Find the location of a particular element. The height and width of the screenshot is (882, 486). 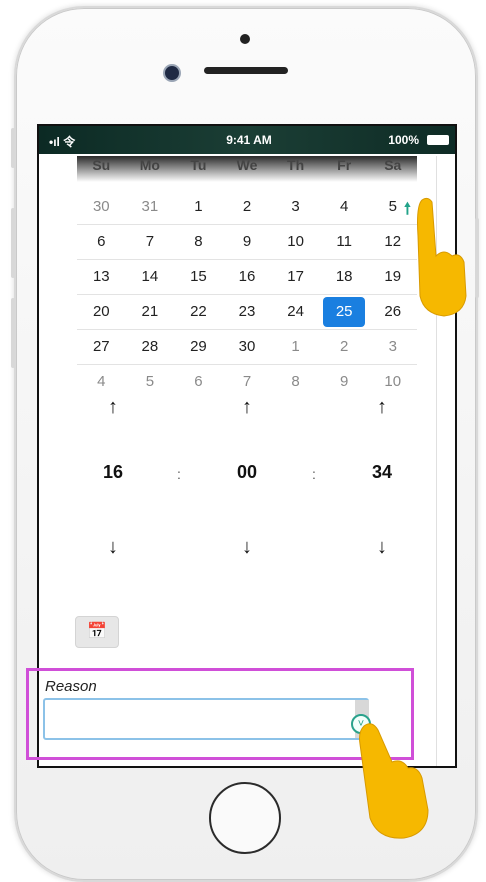

calendar-day: 19 is located at coordinates (392, 277).